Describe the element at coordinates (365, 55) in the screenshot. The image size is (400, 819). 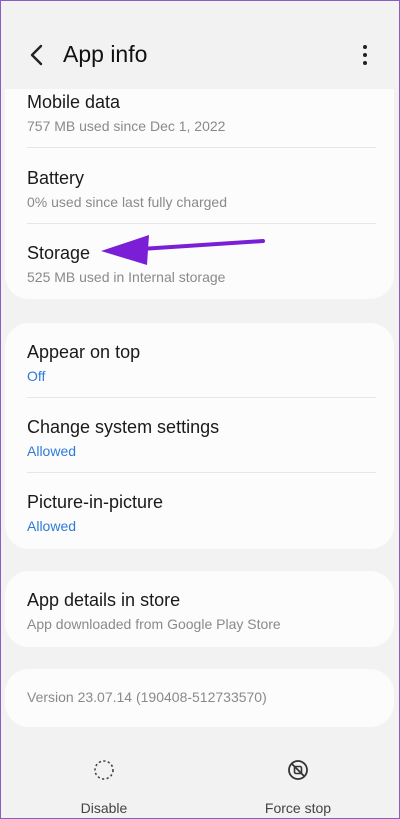
I see `more-options-button` at that location.